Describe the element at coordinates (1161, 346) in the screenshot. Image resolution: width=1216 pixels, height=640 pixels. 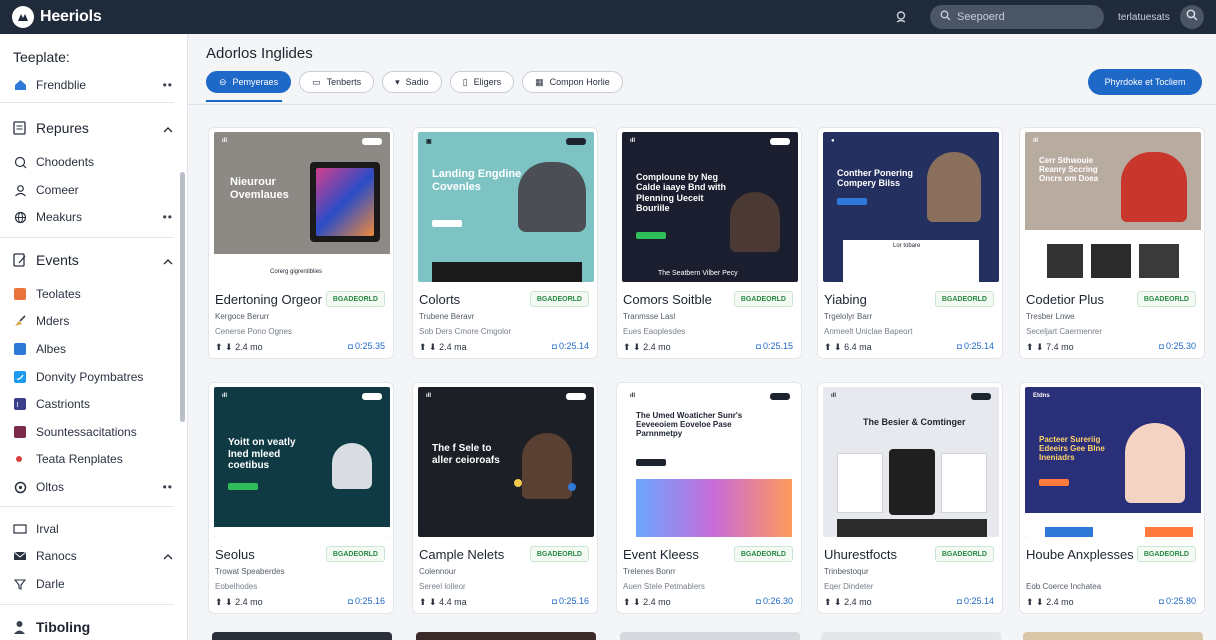
I see `tag-icon: ◘` at that location.